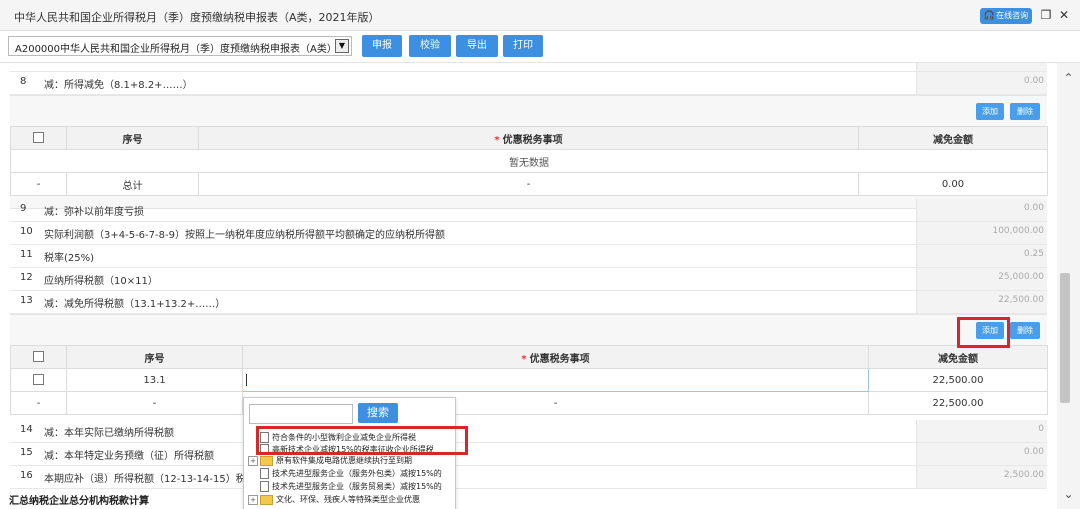  Describe the element at coordinates (555, 380) in the screenshot. I see `item-select-input` at that location.